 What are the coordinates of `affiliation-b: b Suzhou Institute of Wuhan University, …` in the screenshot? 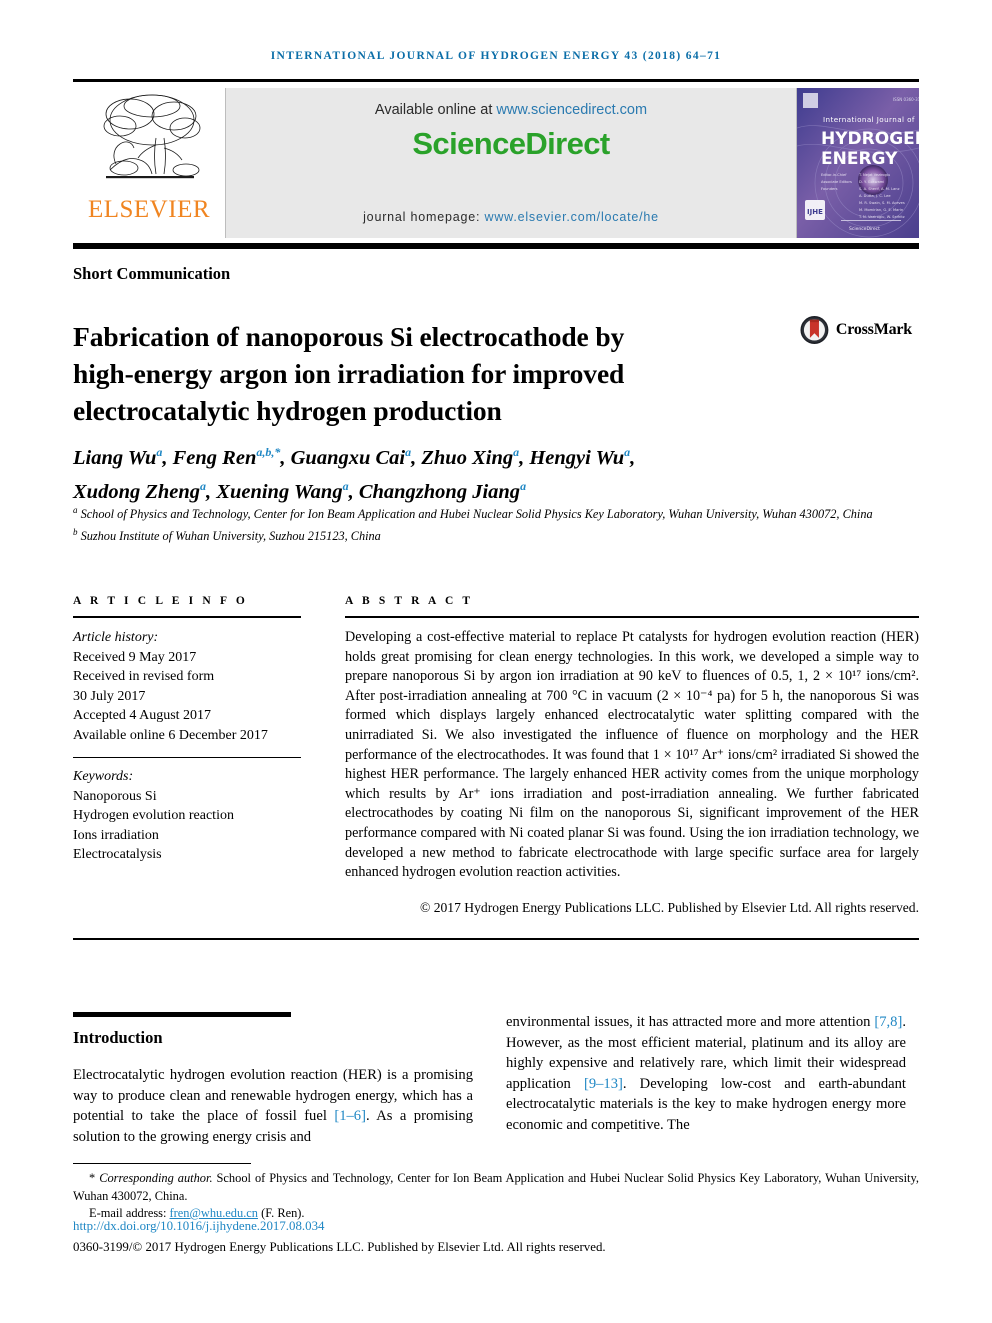 It's located at (227, 534).